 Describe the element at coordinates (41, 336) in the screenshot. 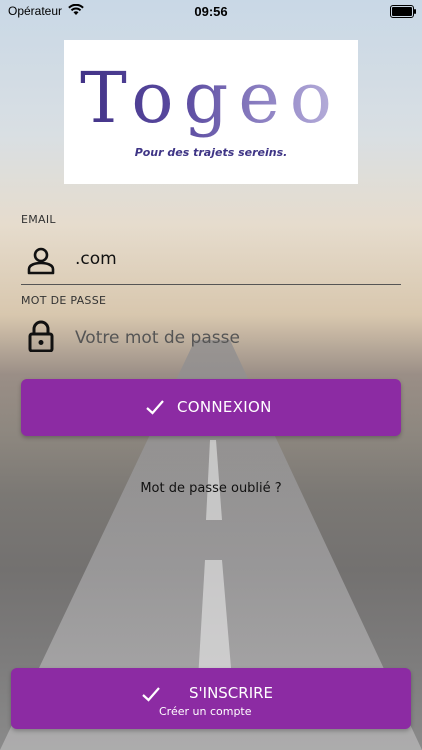

I see `lock-icon` at that location.